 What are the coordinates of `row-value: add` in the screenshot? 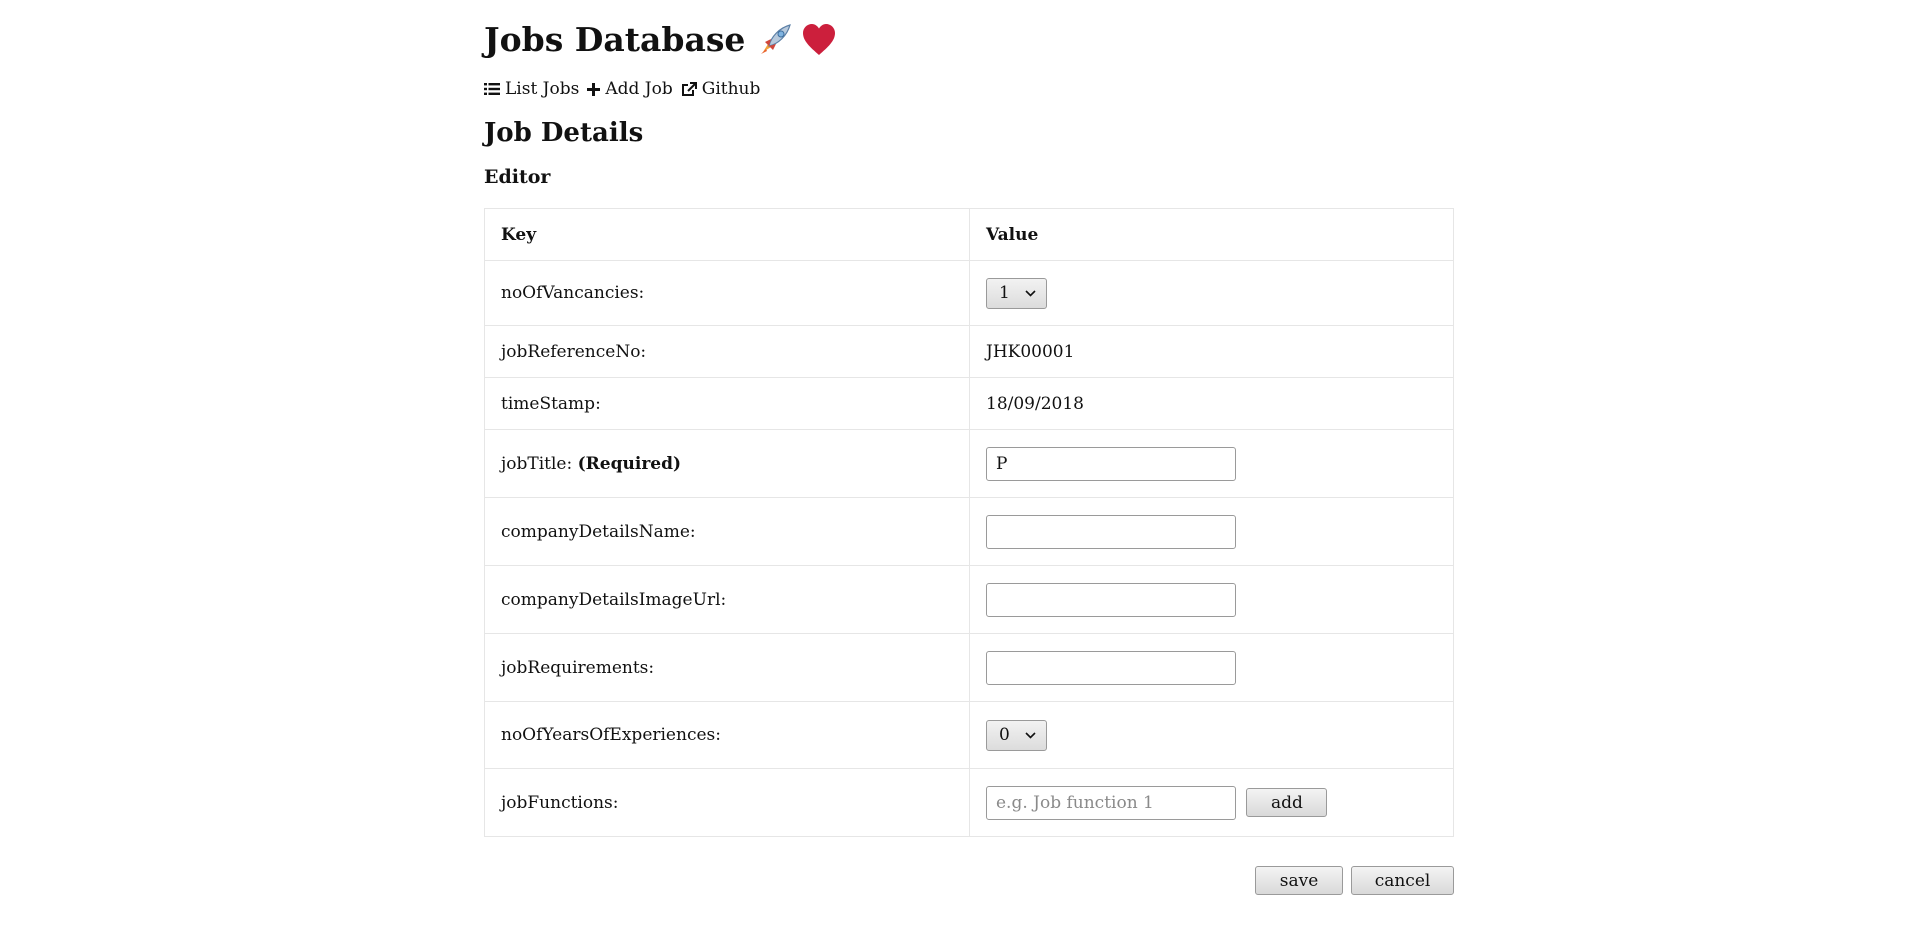 It's located at (1211, 802).